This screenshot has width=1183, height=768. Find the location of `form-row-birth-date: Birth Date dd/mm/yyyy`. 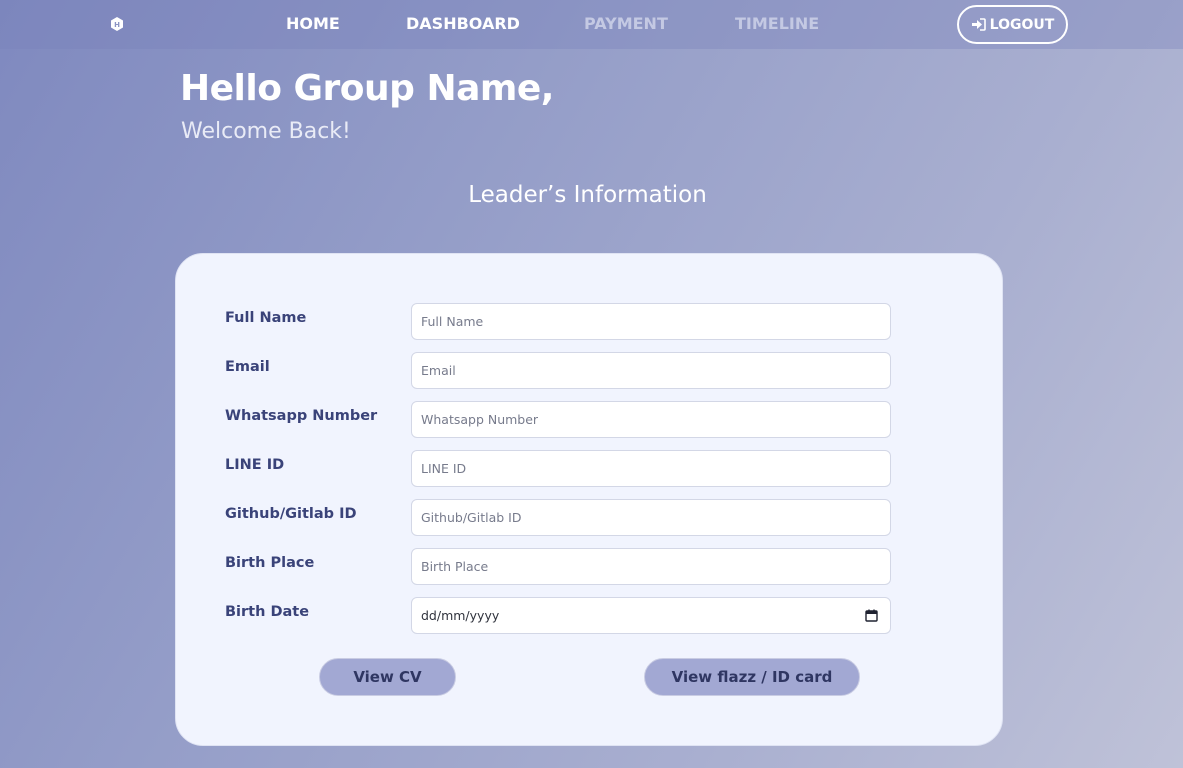

form-row-birth-date: Birth Date dd/mm/yyyy is located at coordinates (590, 615).